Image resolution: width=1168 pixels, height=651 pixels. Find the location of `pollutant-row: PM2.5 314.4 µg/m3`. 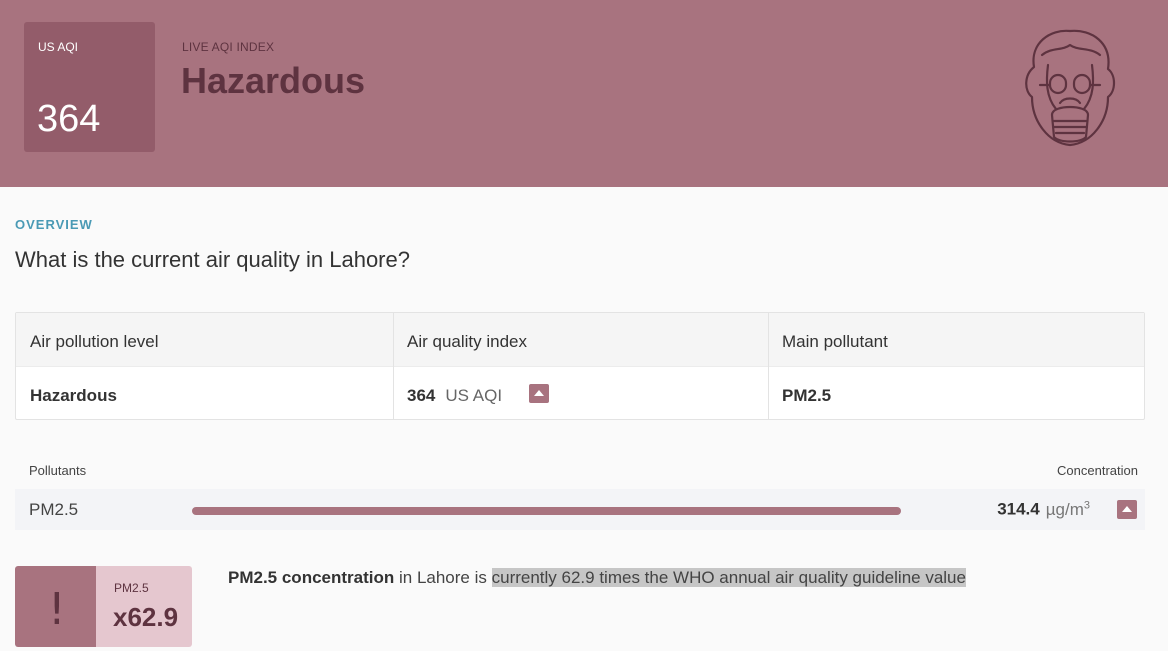

pollutant-row: PM2.5 314.4 µg/m3 is located at coordinates (580, 509).